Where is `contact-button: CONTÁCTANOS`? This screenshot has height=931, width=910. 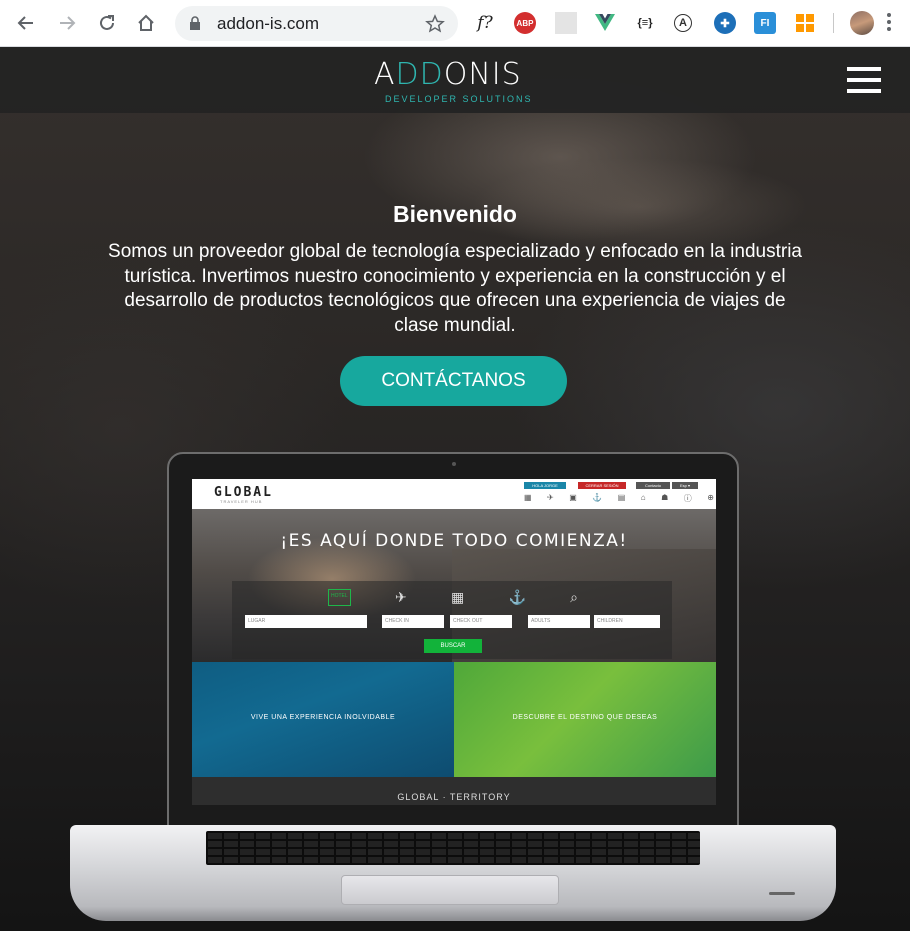 contact-button: CONTÁCTANOS is located at coordinates (453, 381).